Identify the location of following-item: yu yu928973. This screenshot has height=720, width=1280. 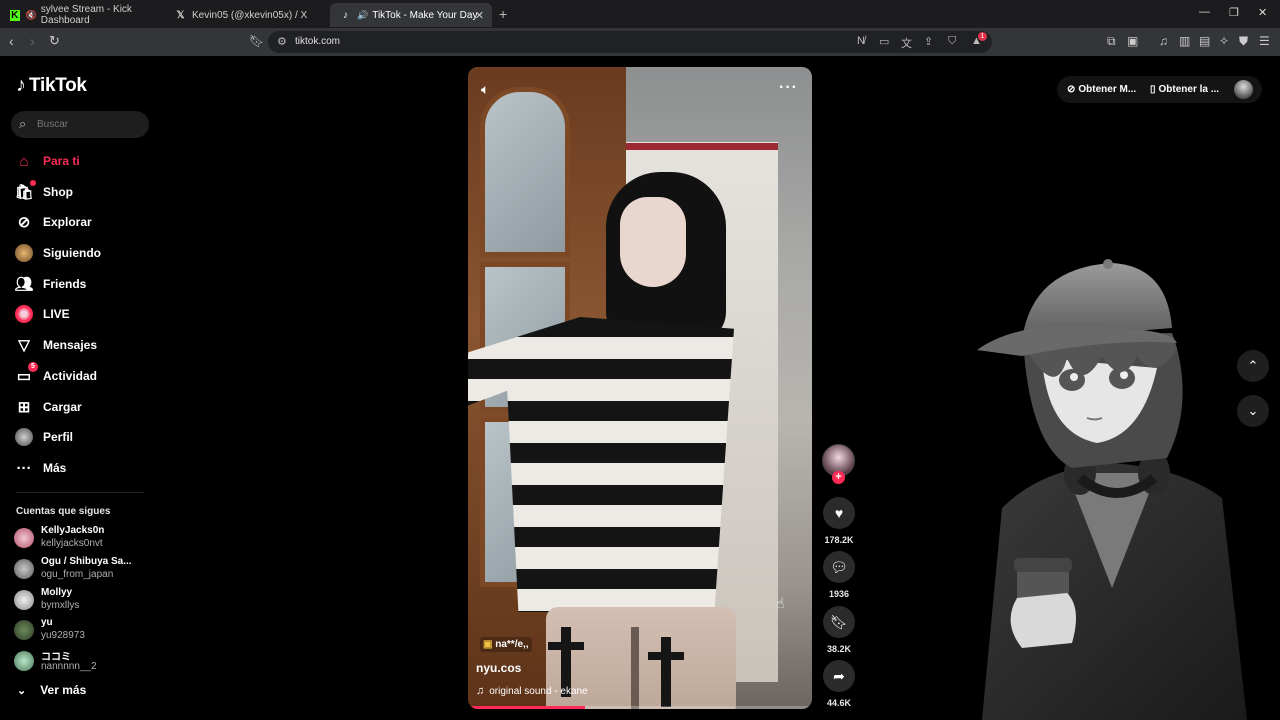
(79, 631).